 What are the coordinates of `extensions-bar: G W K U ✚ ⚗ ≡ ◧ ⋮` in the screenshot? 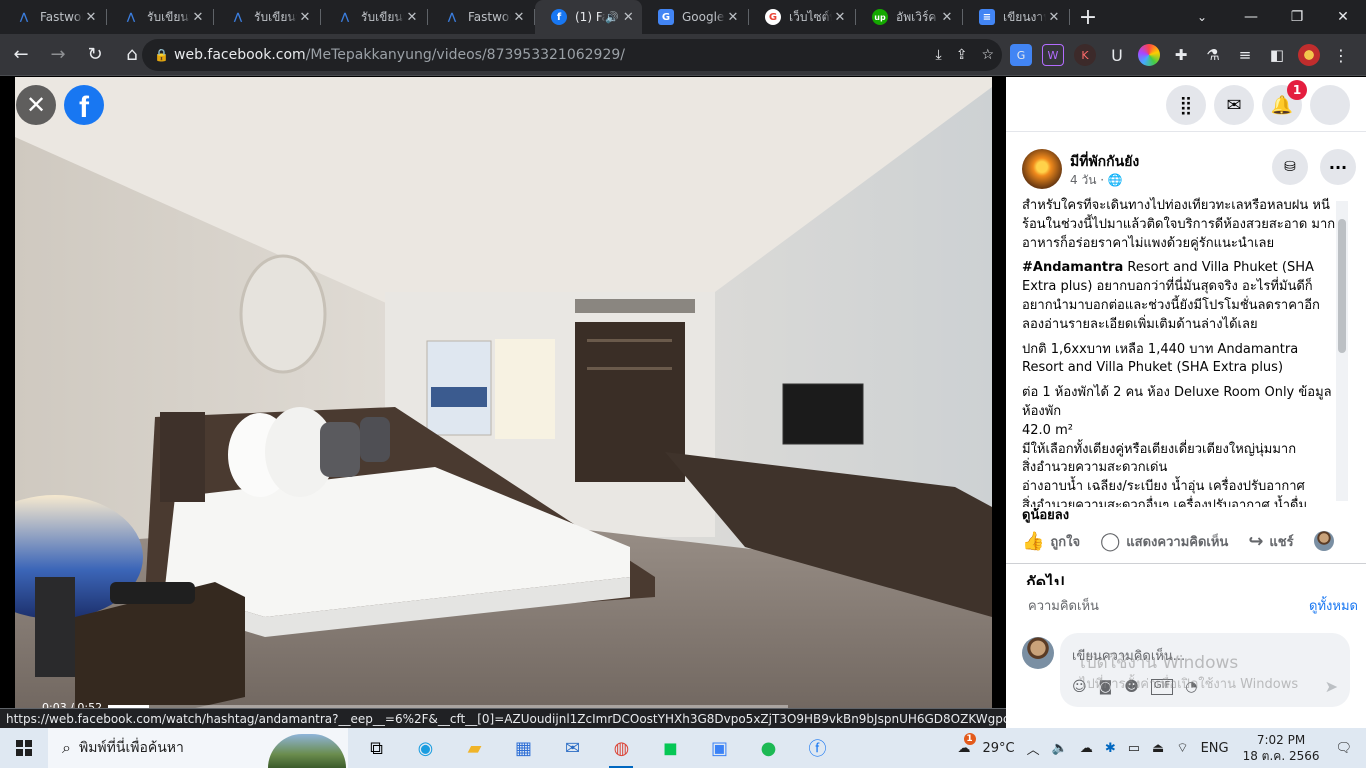 It's located at (1181, 55).